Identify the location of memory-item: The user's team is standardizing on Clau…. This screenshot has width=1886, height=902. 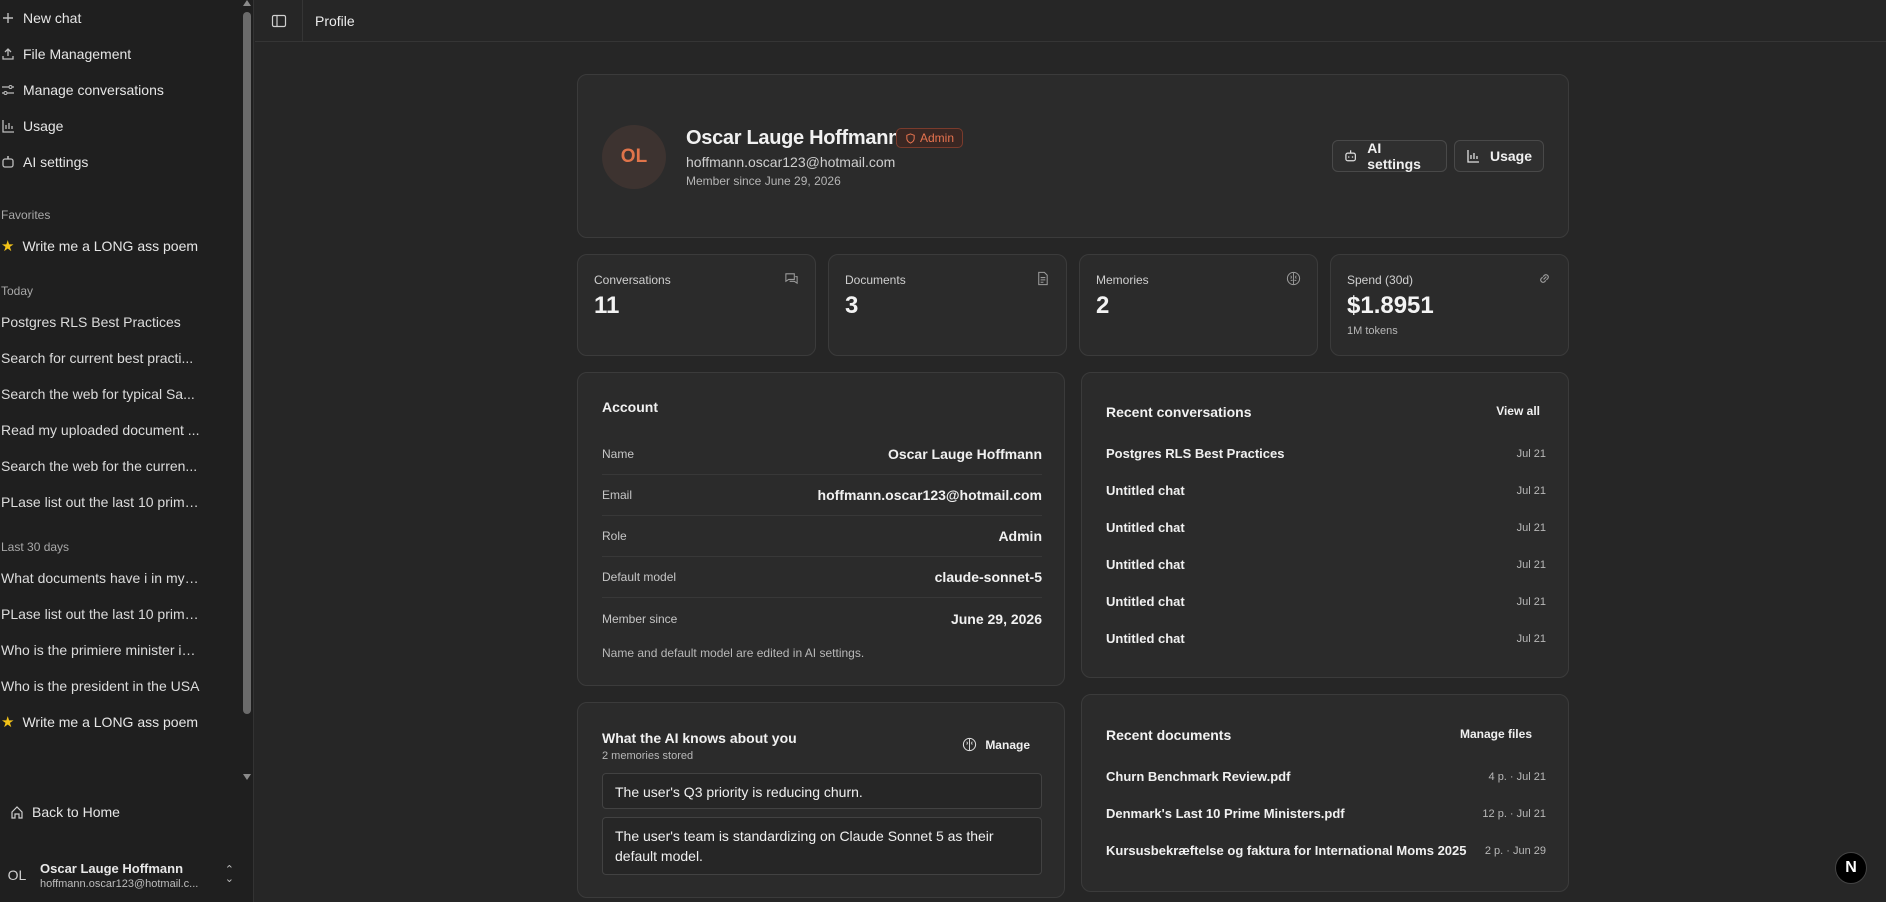
(822, 846).